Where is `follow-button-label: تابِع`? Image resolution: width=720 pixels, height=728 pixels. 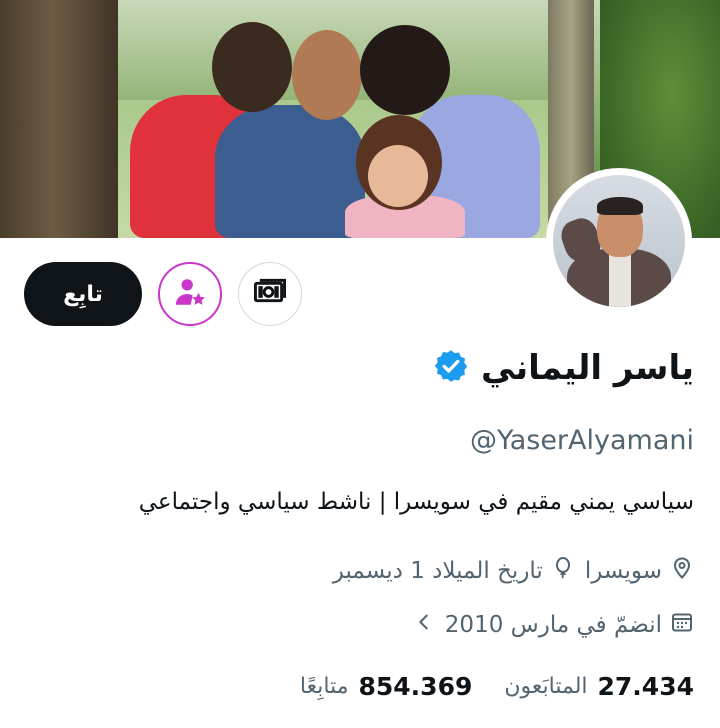
follow-button-label: تابِع is located at coordinates (83, 294).